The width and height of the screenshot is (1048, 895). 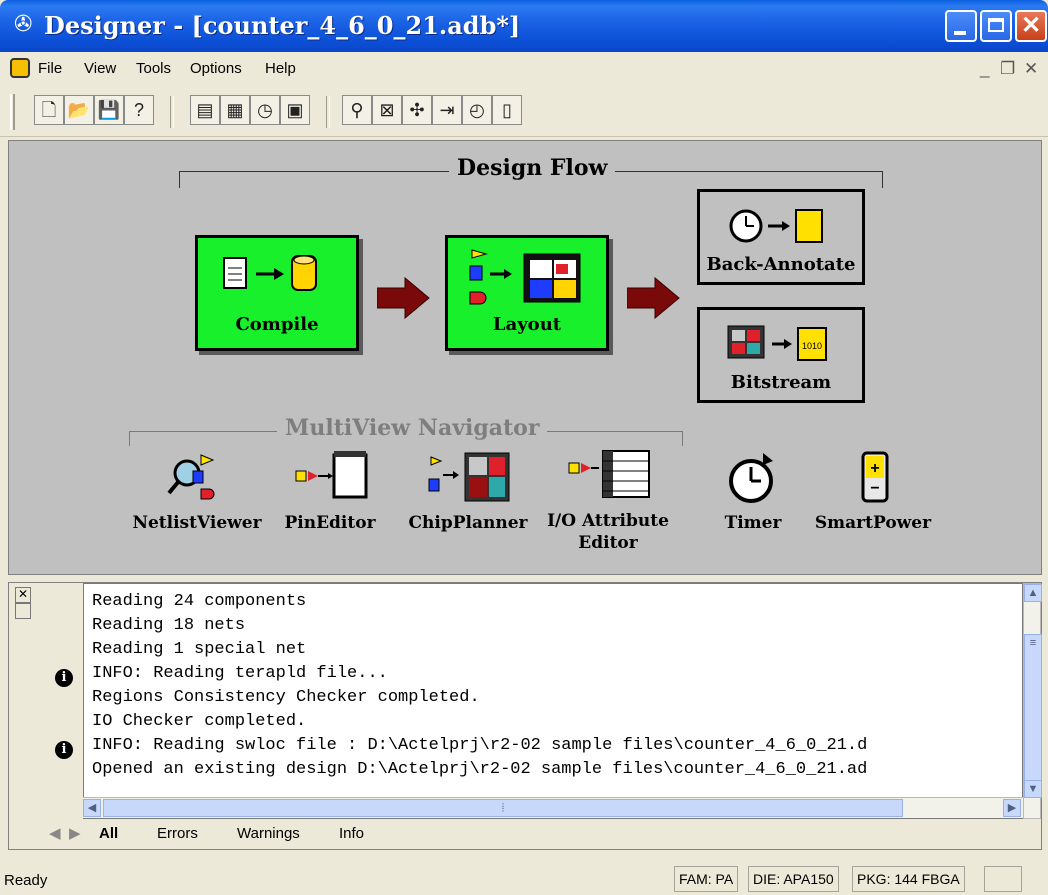 I want to click on close-button: ✕, so click(x=1031, y=26).